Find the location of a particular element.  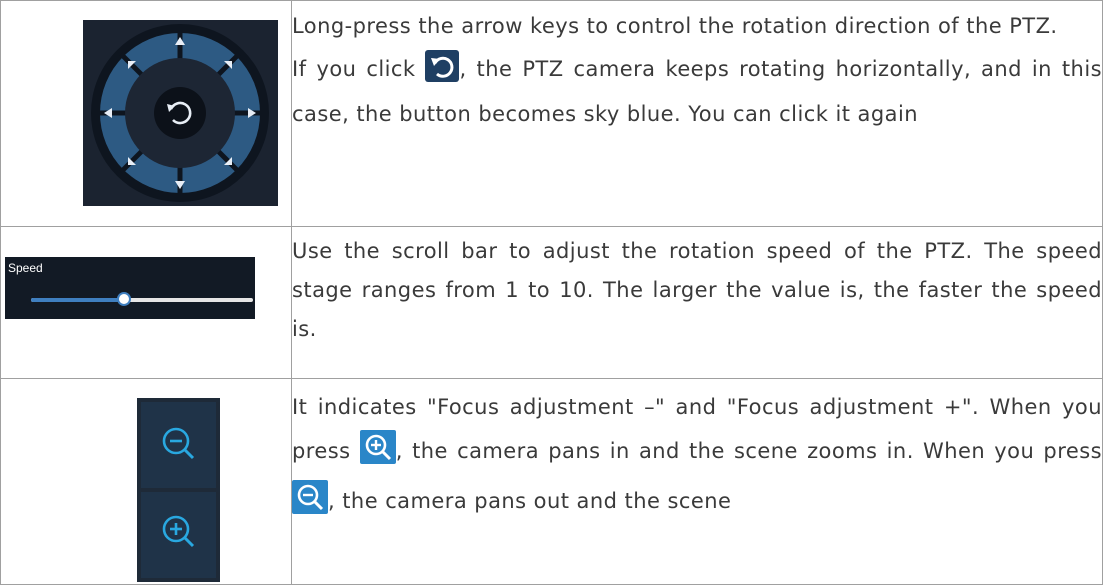

zoom-out-icon is located at coordinates (310, 504).